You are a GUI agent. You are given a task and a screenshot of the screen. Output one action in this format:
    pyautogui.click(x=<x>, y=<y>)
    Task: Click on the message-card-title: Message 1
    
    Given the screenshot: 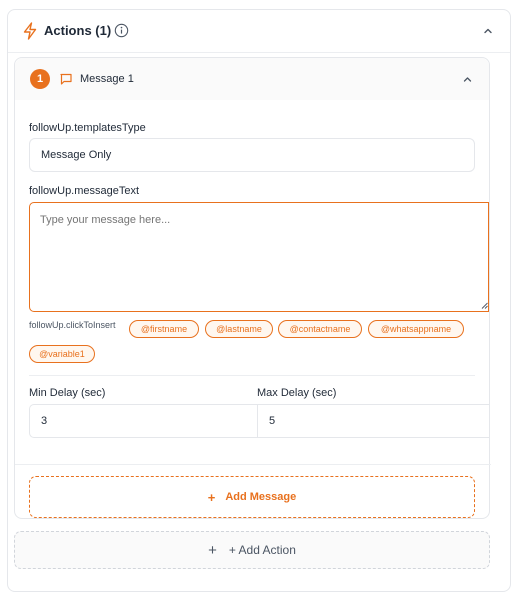 What is the action you would take?
    pyautogui.click(x=107, y=79)
    